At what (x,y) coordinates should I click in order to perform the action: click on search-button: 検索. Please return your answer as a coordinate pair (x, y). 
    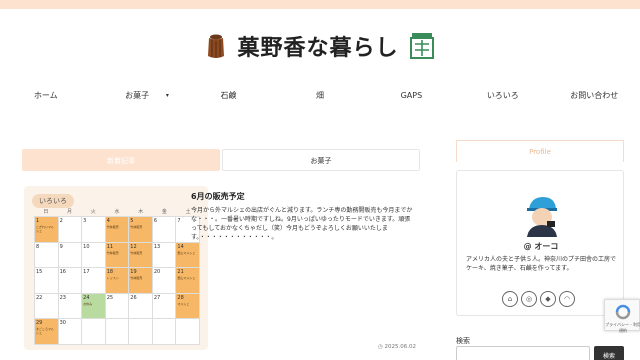
    Looking at the image, I should click on (609, 353).